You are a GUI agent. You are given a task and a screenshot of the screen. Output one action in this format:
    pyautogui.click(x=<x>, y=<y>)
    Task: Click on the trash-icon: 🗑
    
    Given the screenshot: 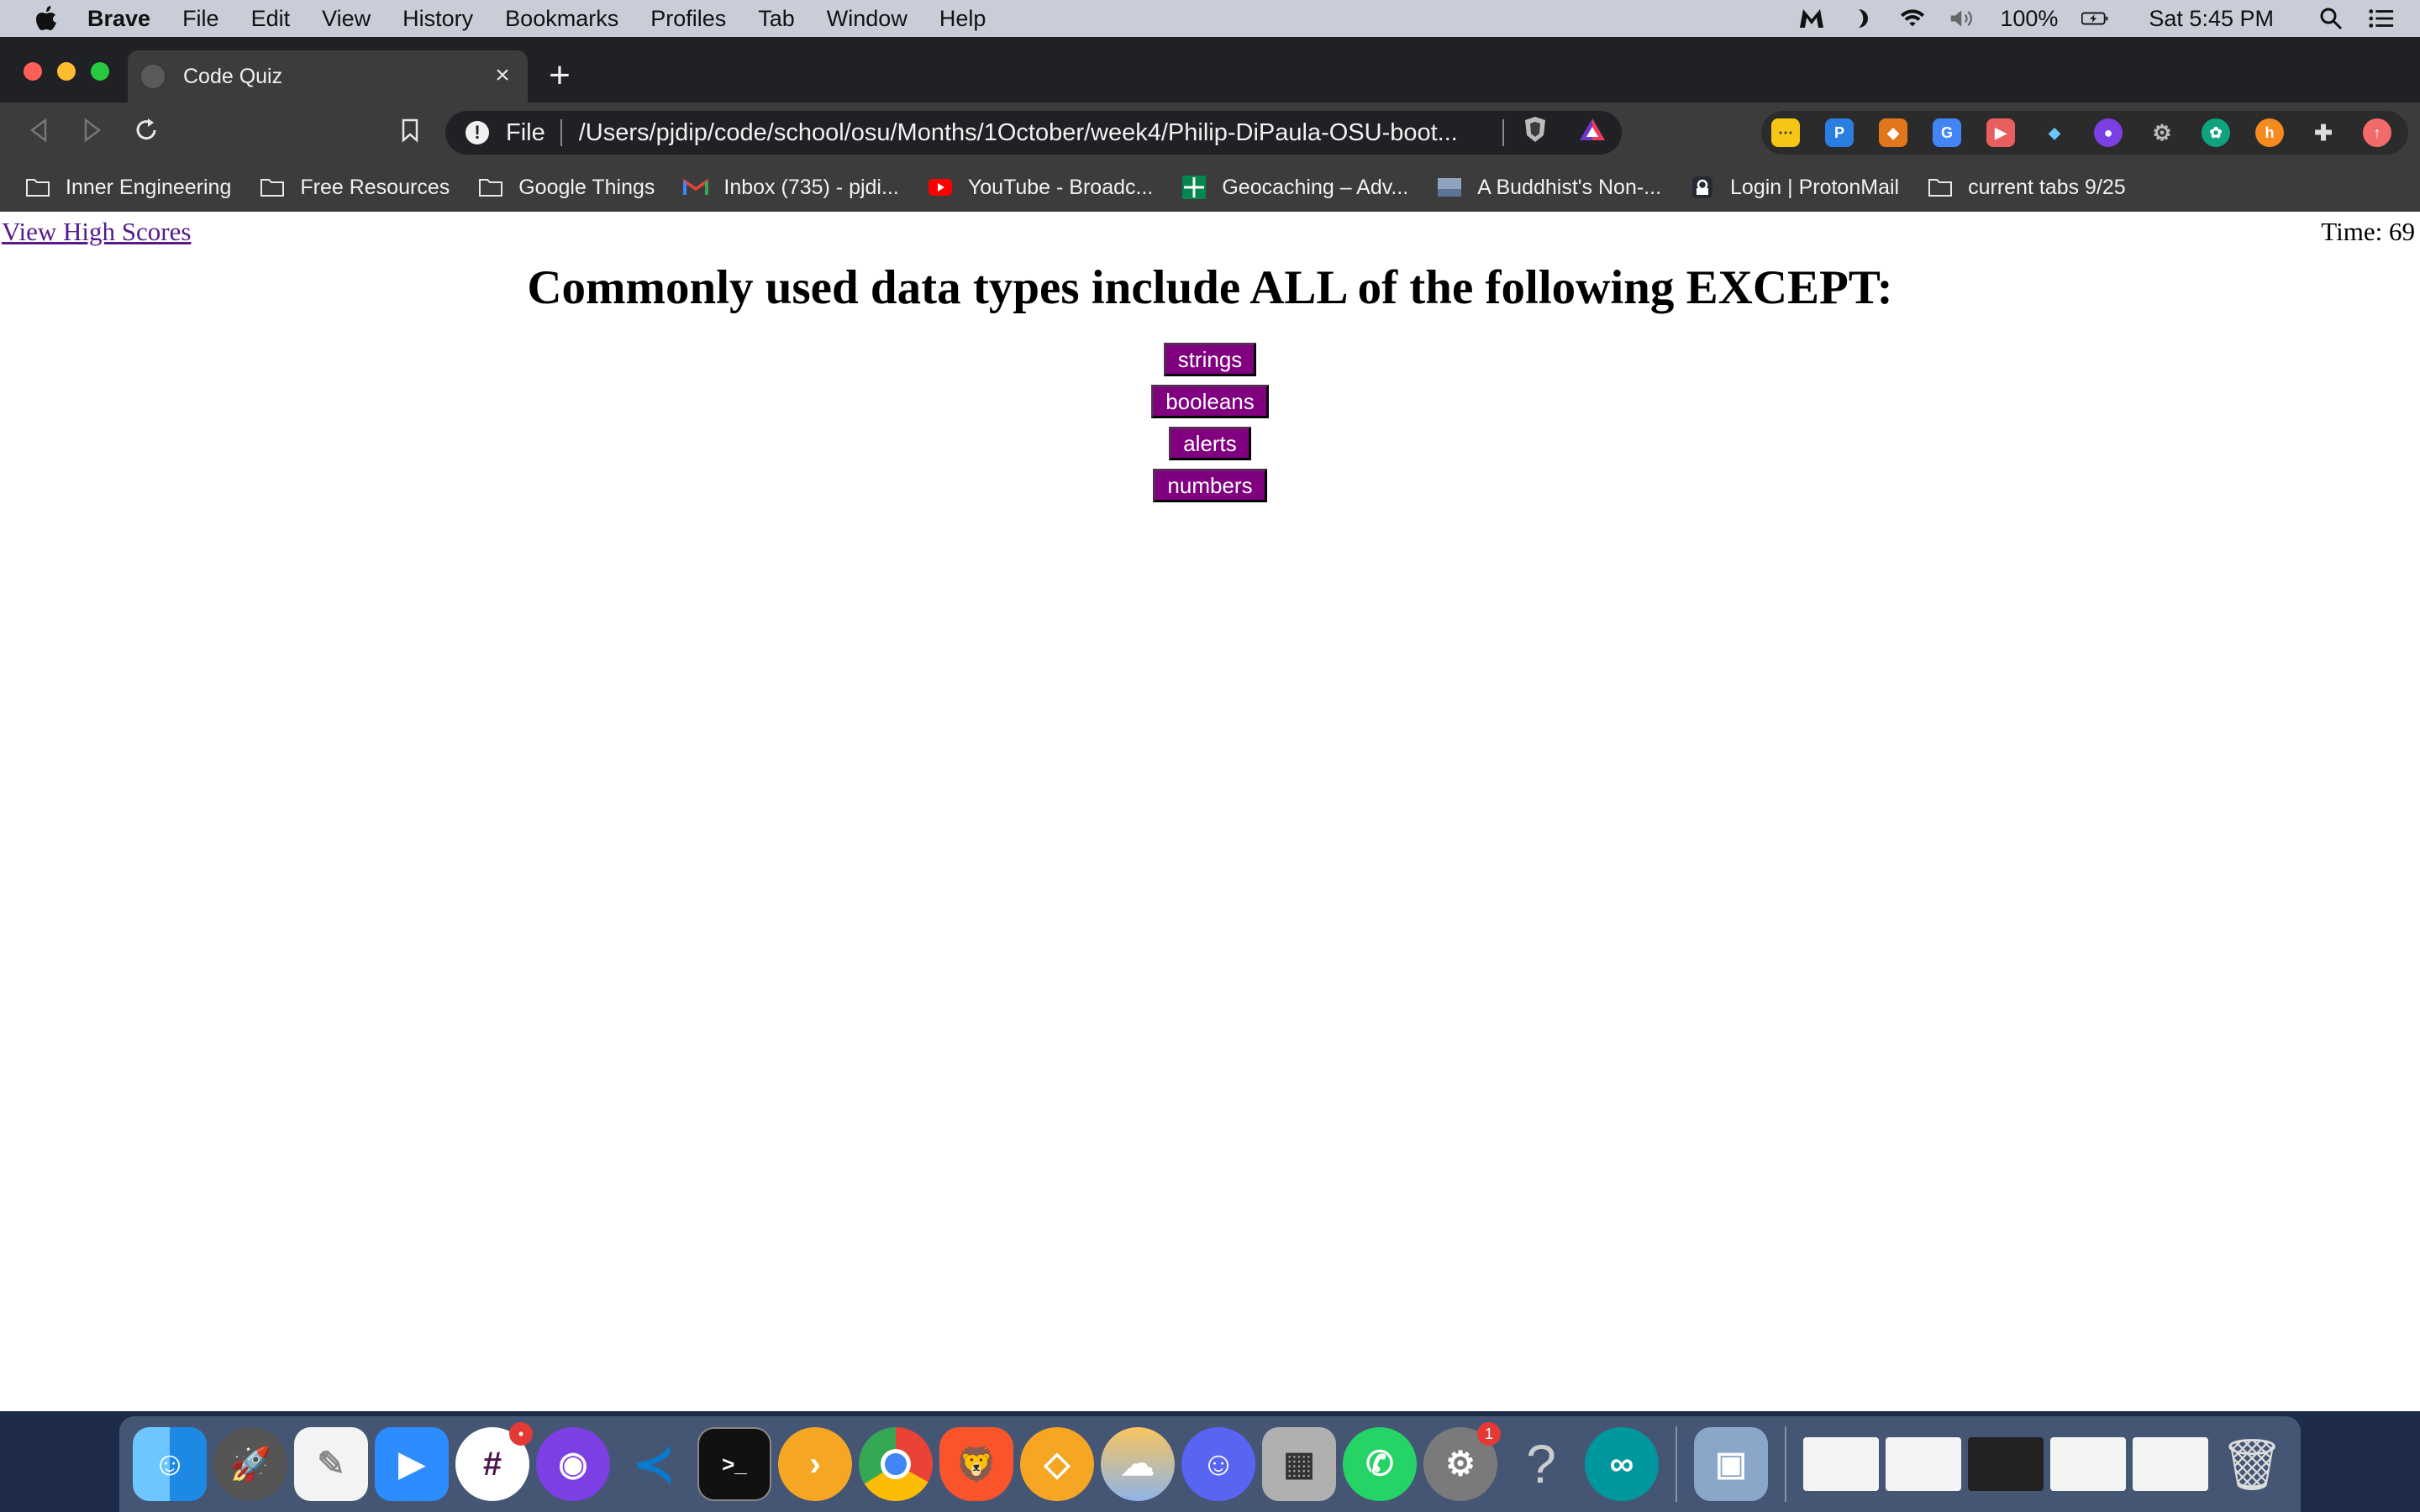 What is the action you would take?
    pyautogui.click(x=2252, y=1464)
    